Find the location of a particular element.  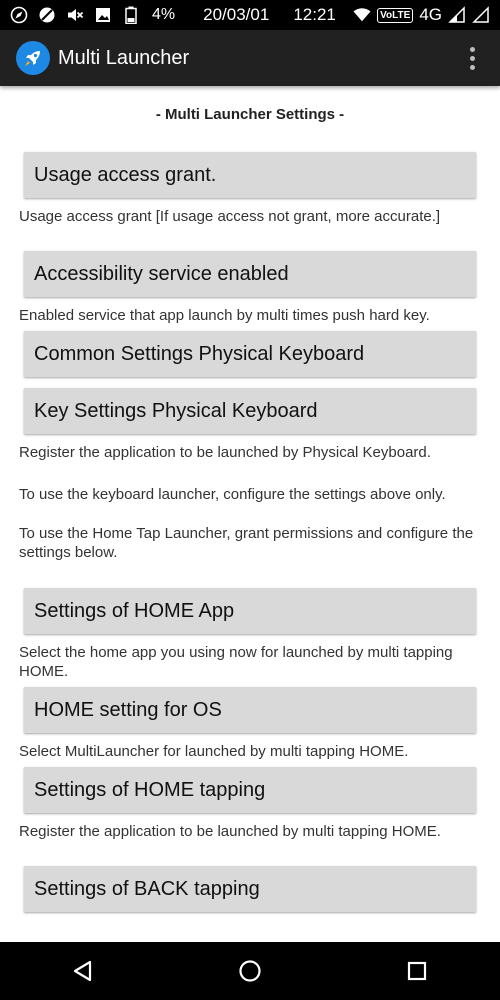

status-bar: 4% 20/03/01 12:21 VoLTE 4G is located at coordinates (250, 15).